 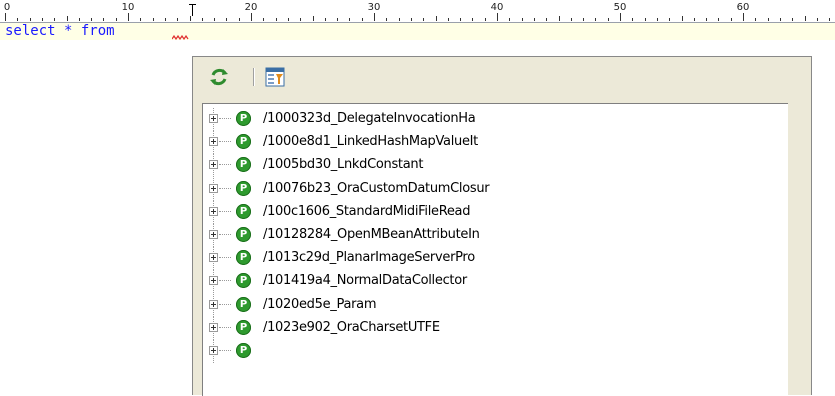 I want to click on column-ruler: 0 10 20 30 40 50 60, so click(x=417, y=11).